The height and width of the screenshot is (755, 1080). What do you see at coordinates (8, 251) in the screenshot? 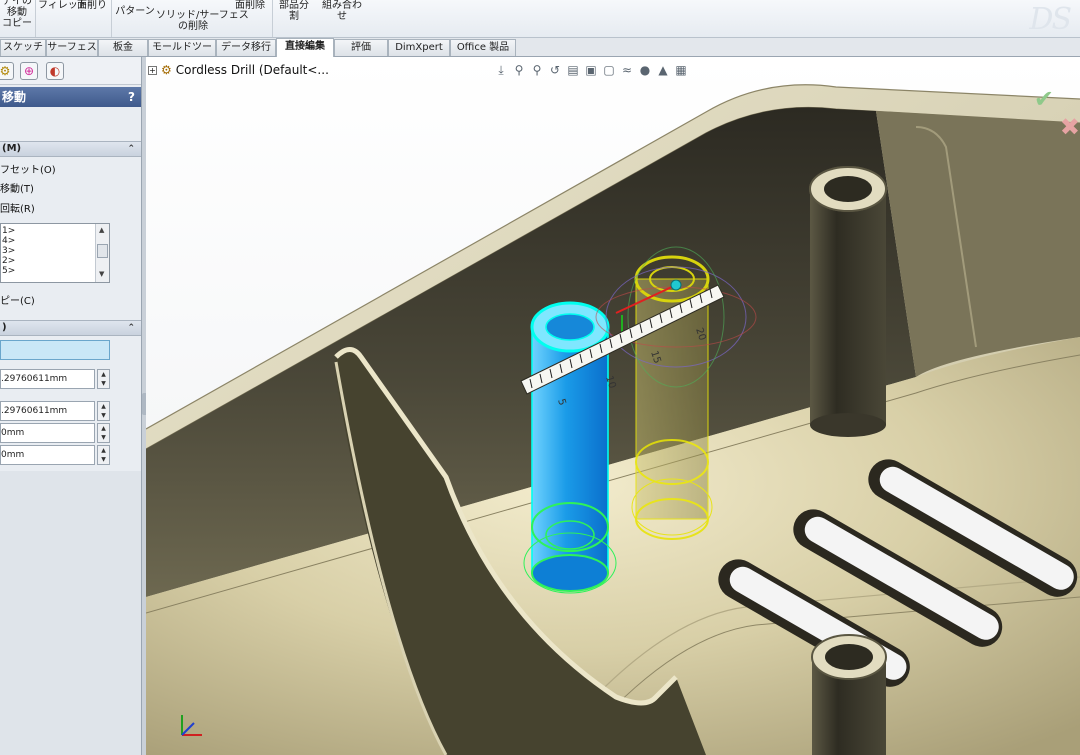
I see `list-item: 3>` at bounding box center [8, 251].